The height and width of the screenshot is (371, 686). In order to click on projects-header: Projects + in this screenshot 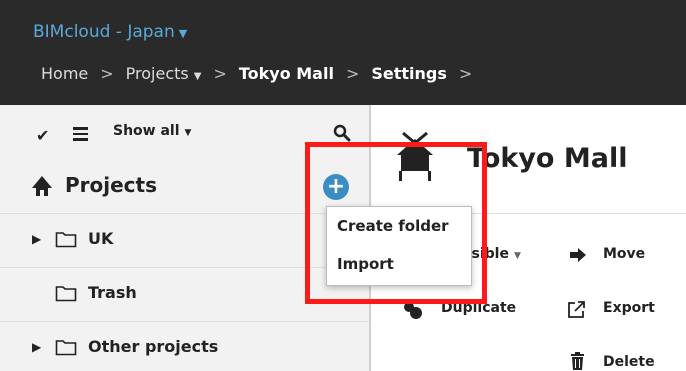, I will do `click(184, 186)`.